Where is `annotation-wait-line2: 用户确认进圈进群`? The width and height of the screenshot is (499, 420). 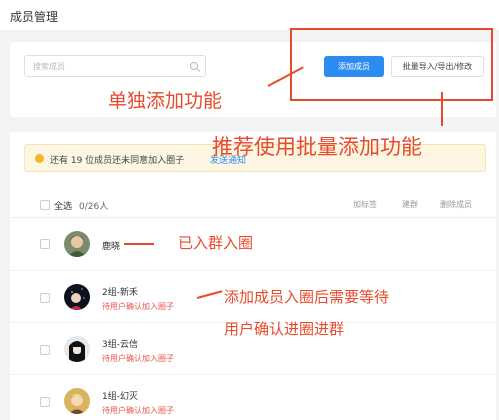
annotation-wait-line2: 用户确认进圈进群 is located at coordinates (284, 329).